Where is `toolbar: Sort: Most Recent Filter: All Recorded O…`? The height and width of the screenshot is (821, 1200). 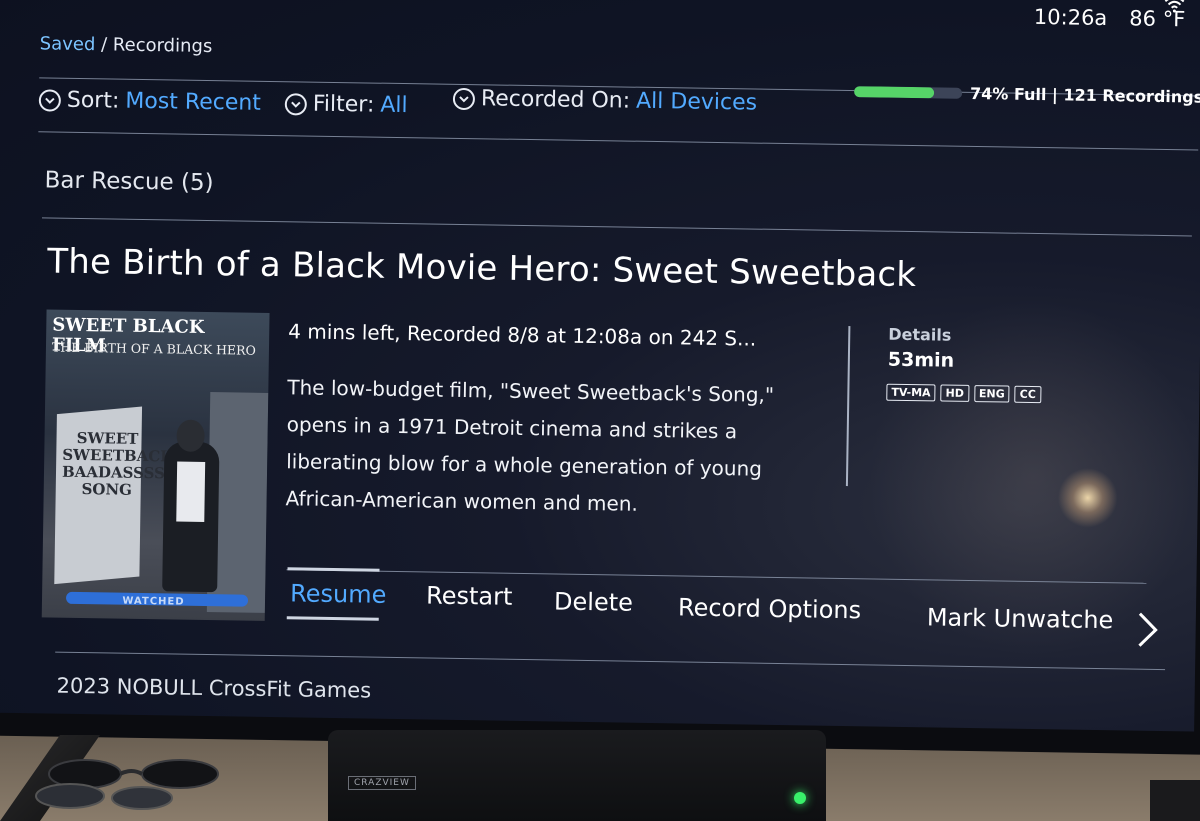 toolbar: Sort: Most Recent Filter: All Recorded O… is located at coordinates (619, 114).